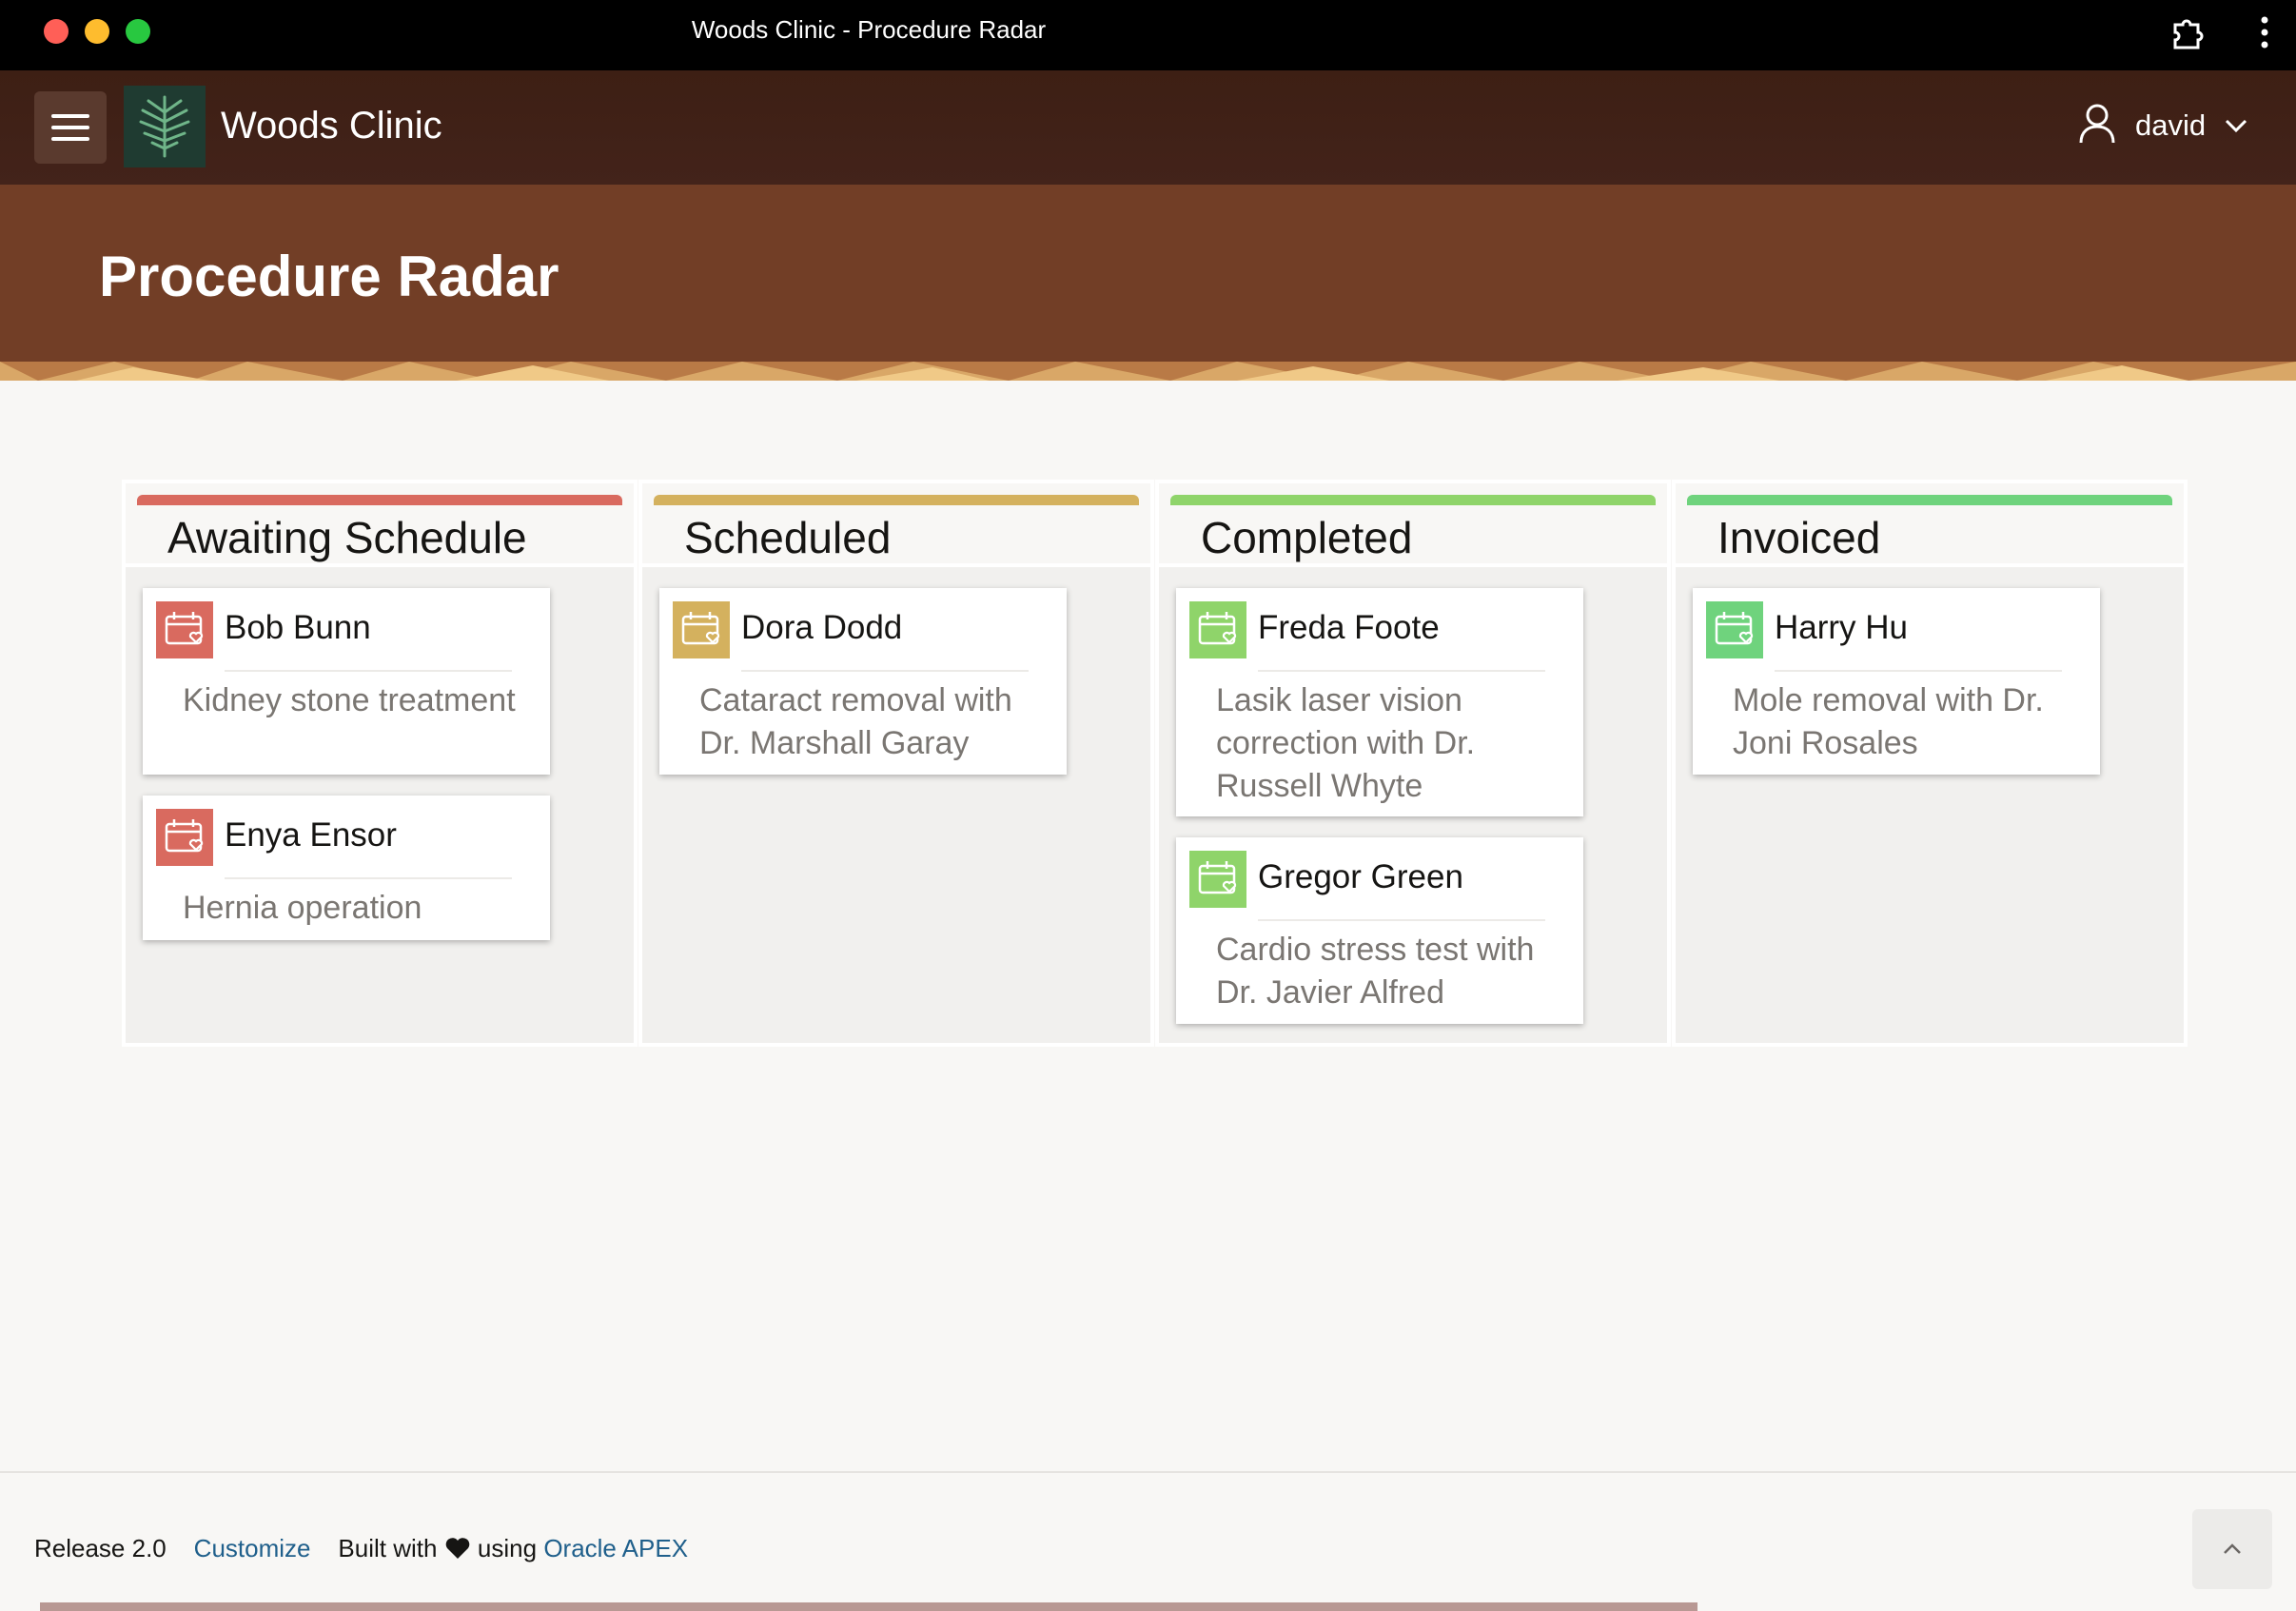 This screenshot has width=2296, height=1611. What do you see at coordinates (1307, 537) in the screenshot?
I see `column-title: Completed` at bounding box center [1307, 537].